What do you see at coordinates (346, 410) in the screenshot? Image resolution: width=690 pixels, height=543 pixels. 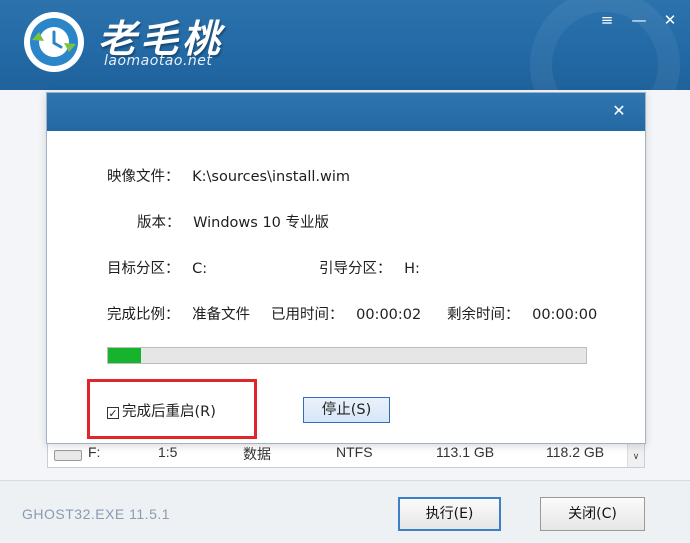 I see `stop-button: 停止(S)` at bounding box center [346, 410].